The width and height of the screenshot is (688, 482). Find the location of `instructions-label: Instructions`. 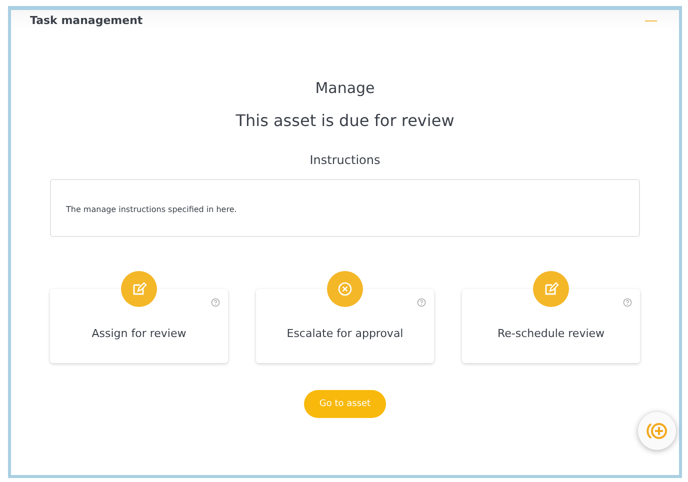

instructions-label: Instructions is located at coordinates (345, 160).